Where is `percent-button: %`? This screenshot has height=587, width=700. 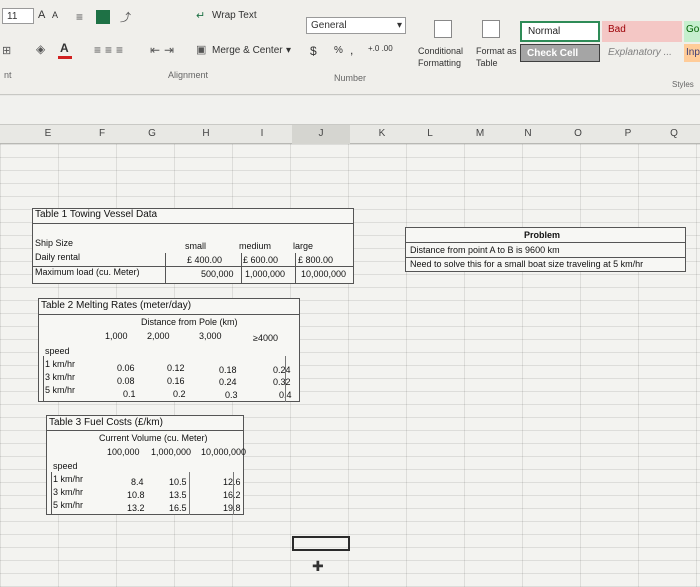 percent-button: % is located at coordinates (338, 50).